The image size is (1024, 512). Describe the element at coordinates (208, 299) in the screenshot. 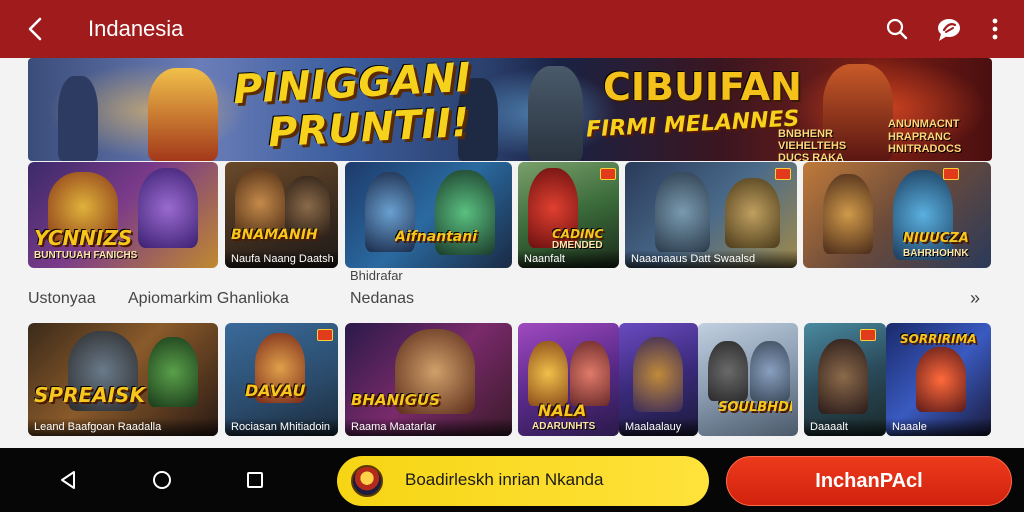

I see `section-label: Apiomarkim Ghanlioka` at that location.